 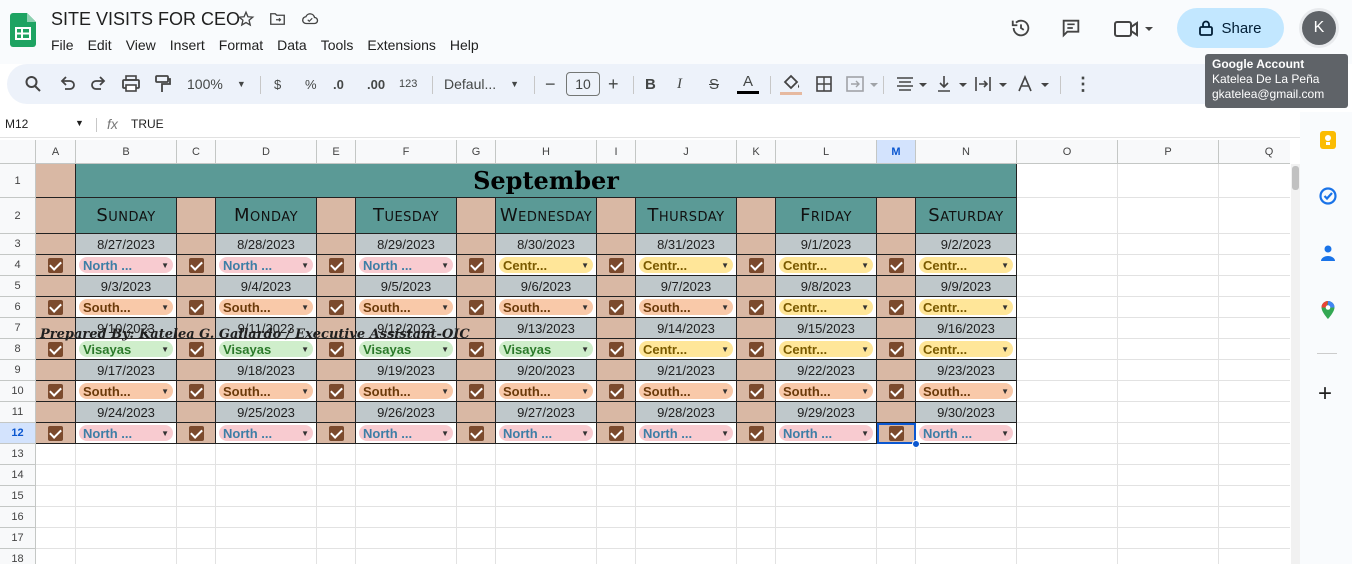 I want to click on row-header-16: 16, so click(x=18, y=517).